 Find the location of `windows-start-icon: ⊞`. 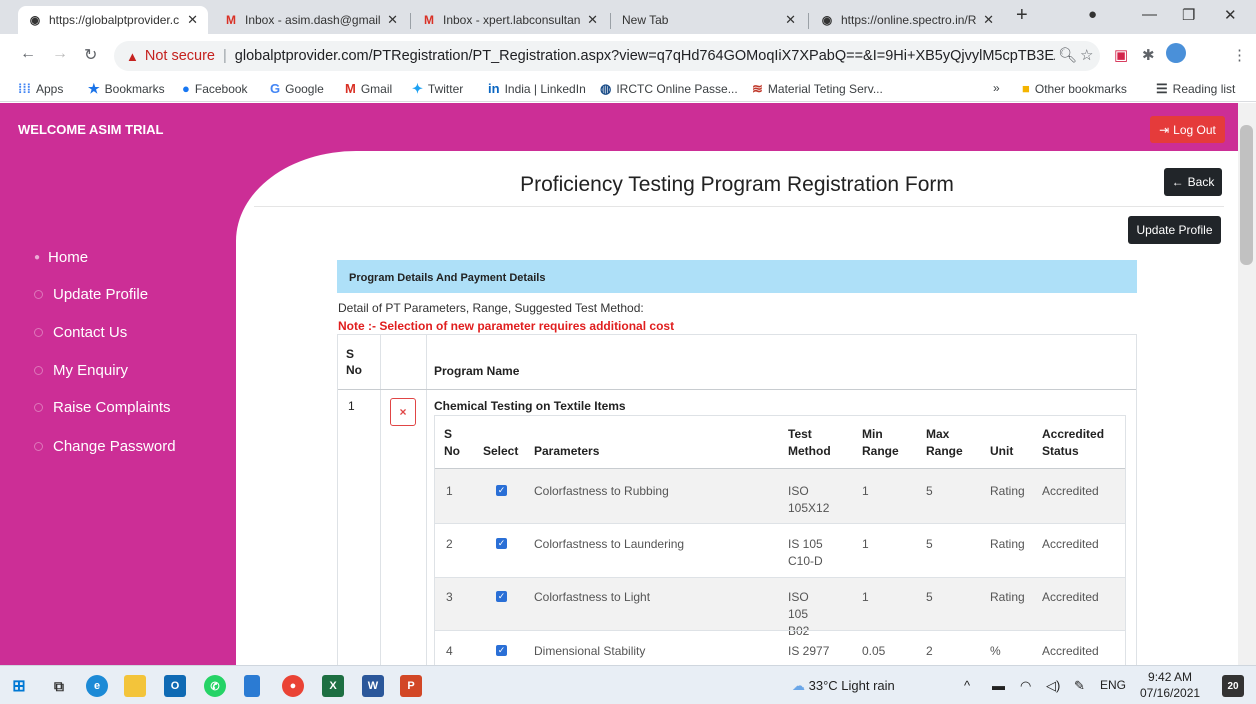

windows-start-icon: ⊞ is located at coordinates (19, 686).